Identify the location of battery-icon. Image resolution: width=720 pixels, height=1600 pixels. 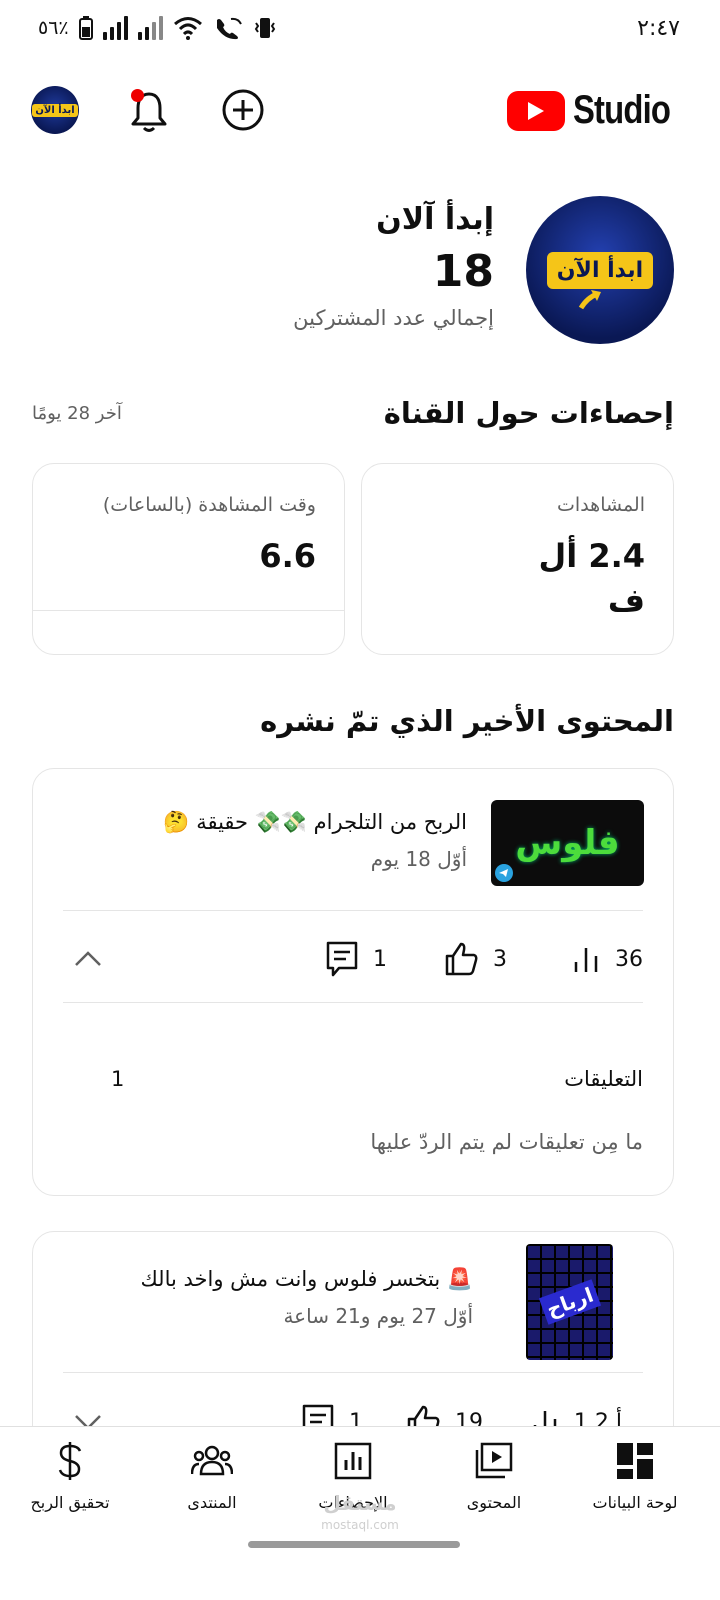
(85, 28).